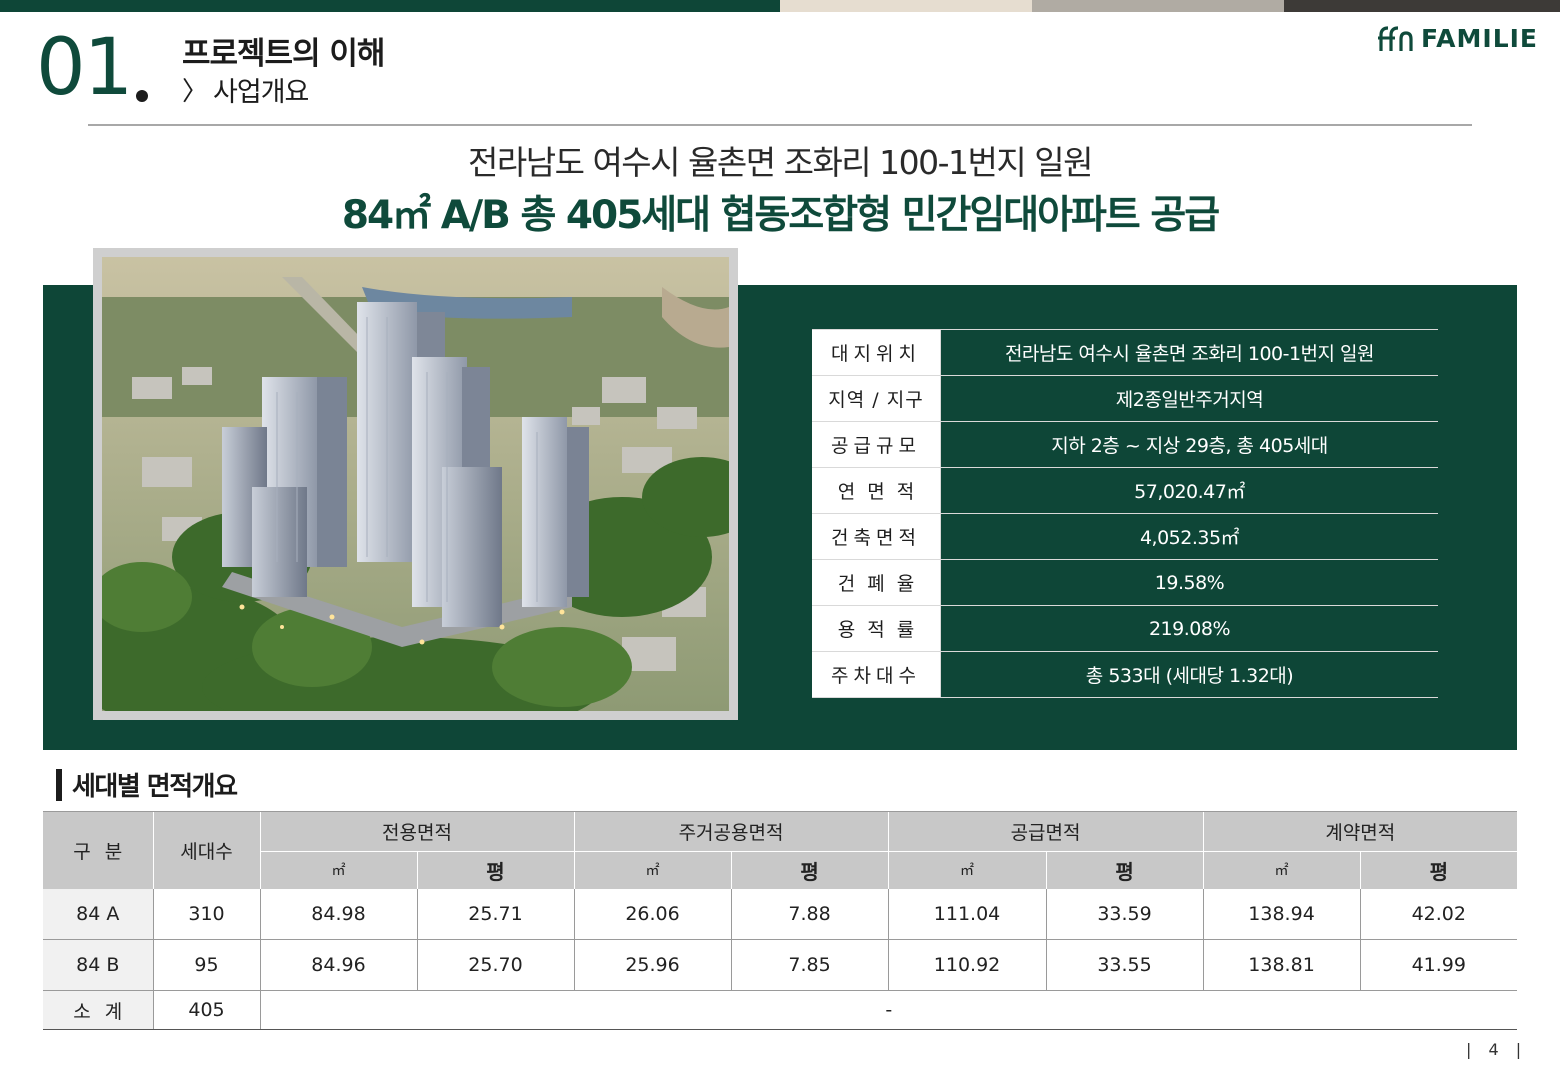 This screenshot has width=1560, height=1080. I want to click on header-gubun: 구분, so click(98, 850).